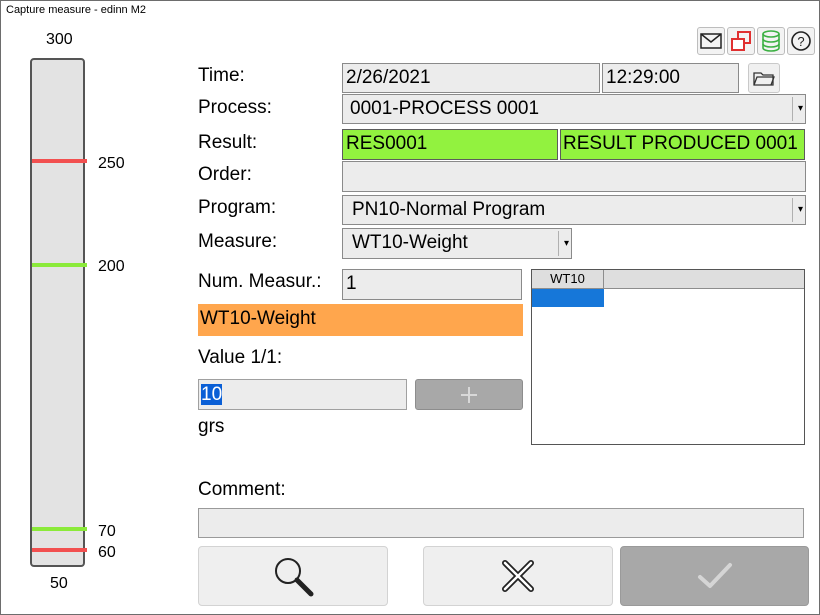 This screenshot has height=615, width=820. Describe the element at coordinates (501, 523) in the screenshot. I see `comment-field` at that location.